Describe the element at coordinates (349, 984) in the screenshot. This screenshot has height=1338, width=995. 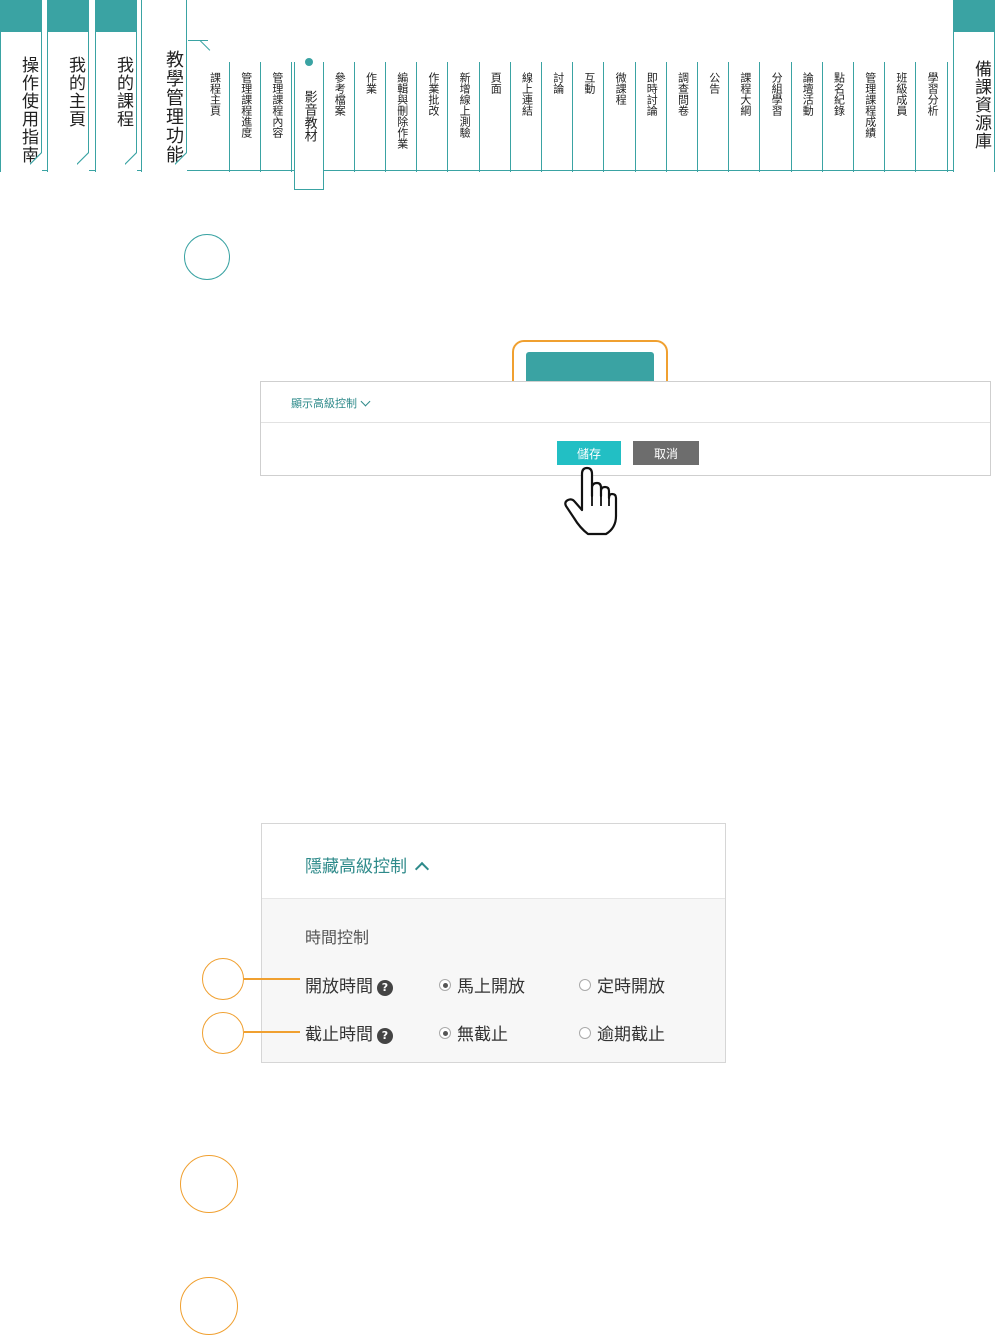
I see `open-time-label: 開放時間?` at that location.